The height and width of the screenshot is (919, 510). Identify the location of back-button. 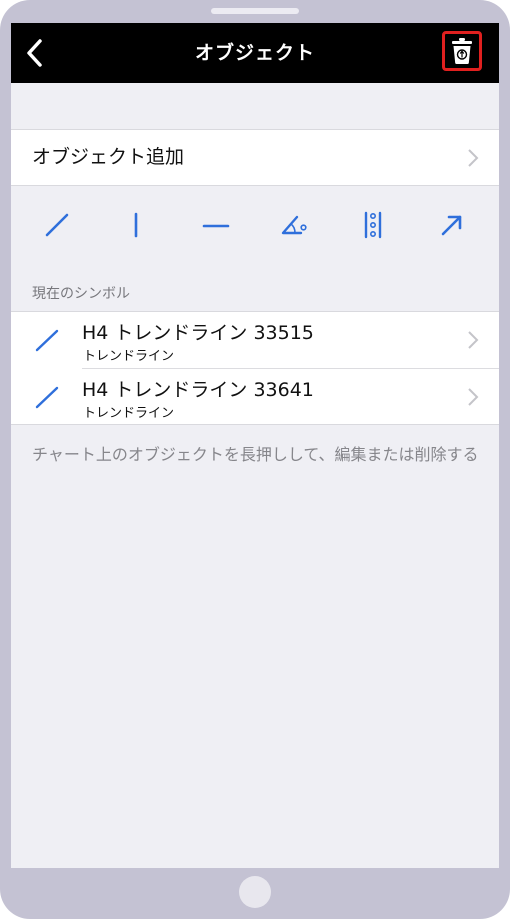
(35, 53).